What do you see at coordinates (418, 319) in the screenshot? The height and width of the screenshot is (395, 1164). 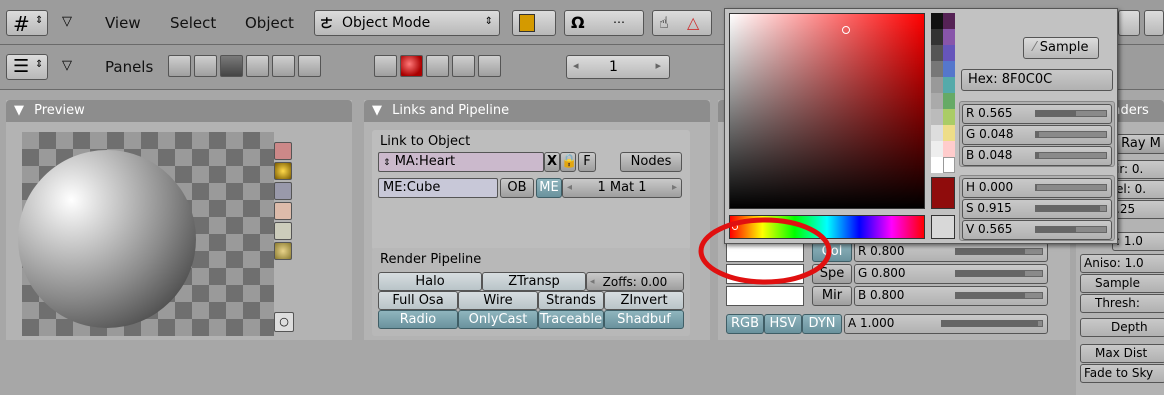 I see `radio-button: Radio` at bounding box center [418, 319].